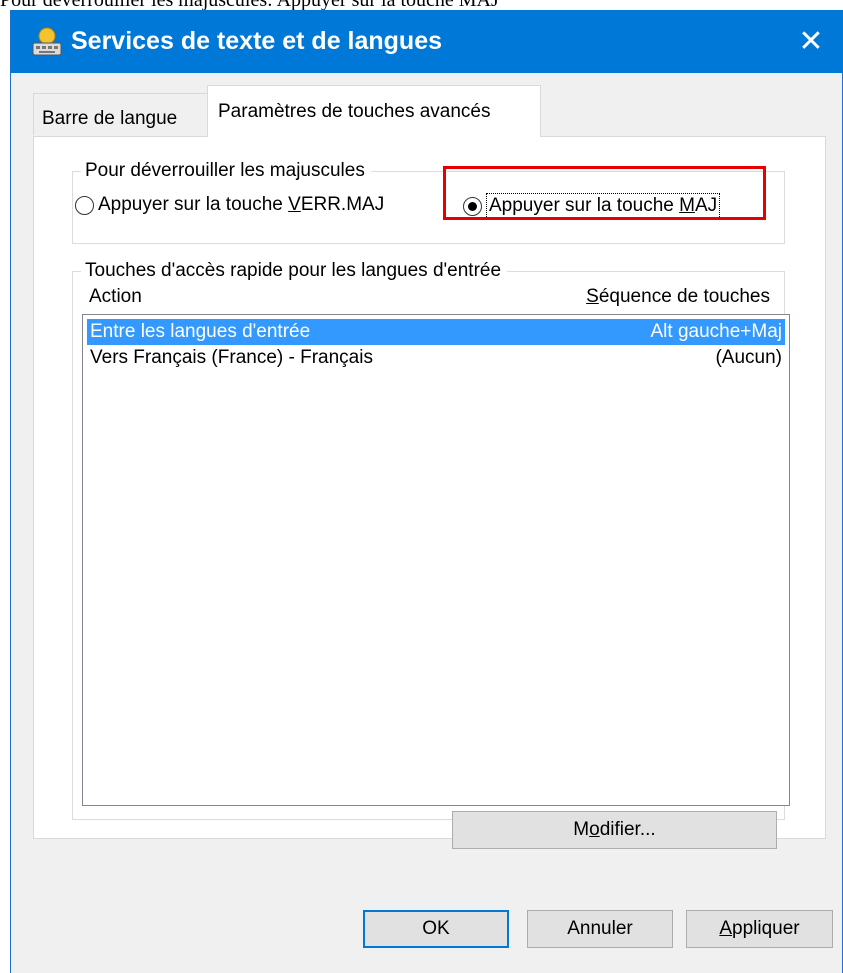 This screenshot has height=973, width=843. Describe the element at coordinates (47, 41) in the screenshot. I see `language-services-icon` at that location.